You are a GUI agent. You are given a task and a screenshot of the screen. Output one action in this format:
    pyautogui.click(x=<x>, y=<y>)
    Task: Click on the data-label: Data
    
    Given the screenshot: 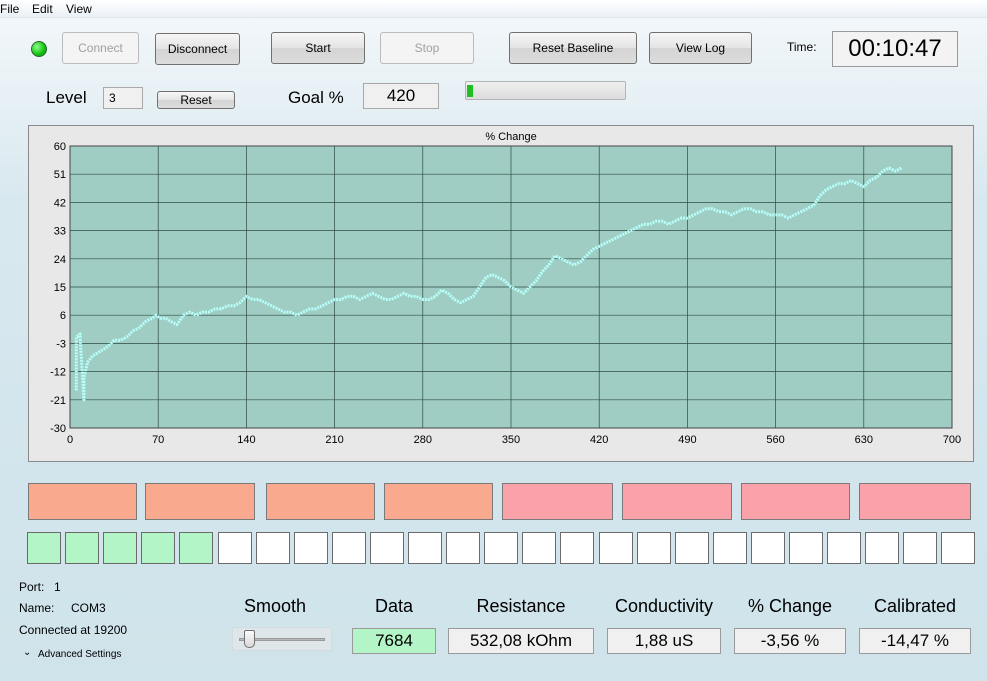 What is the action you would take?
    pyautogui.click(x=394, y=606)
    